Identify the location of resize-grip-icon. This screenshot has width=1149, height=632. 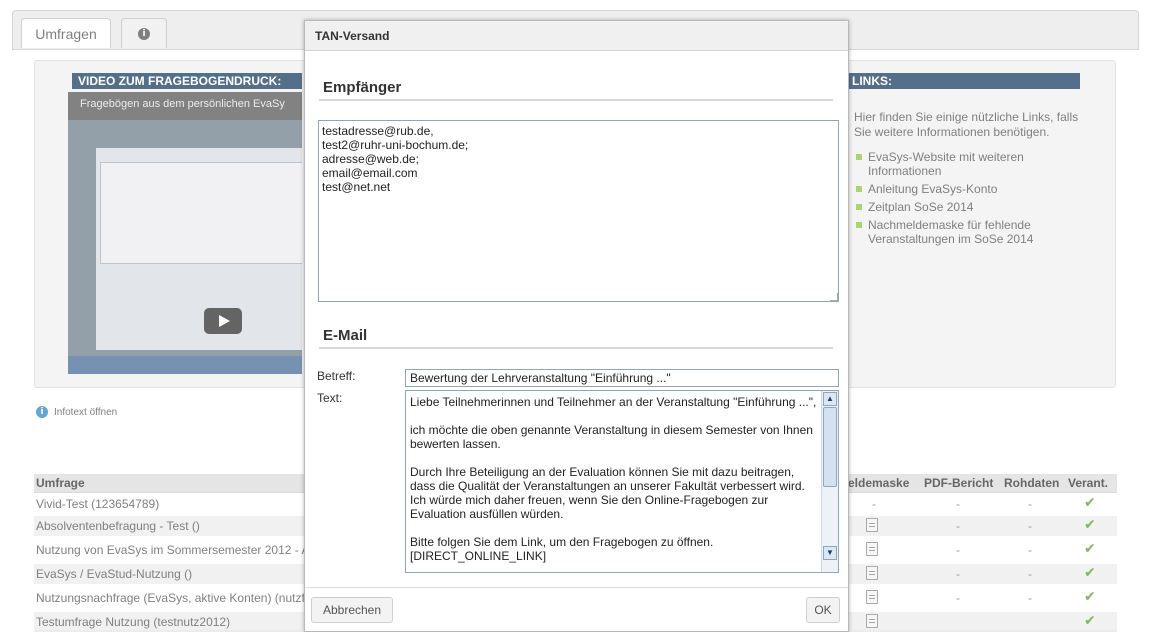
(834, 297).